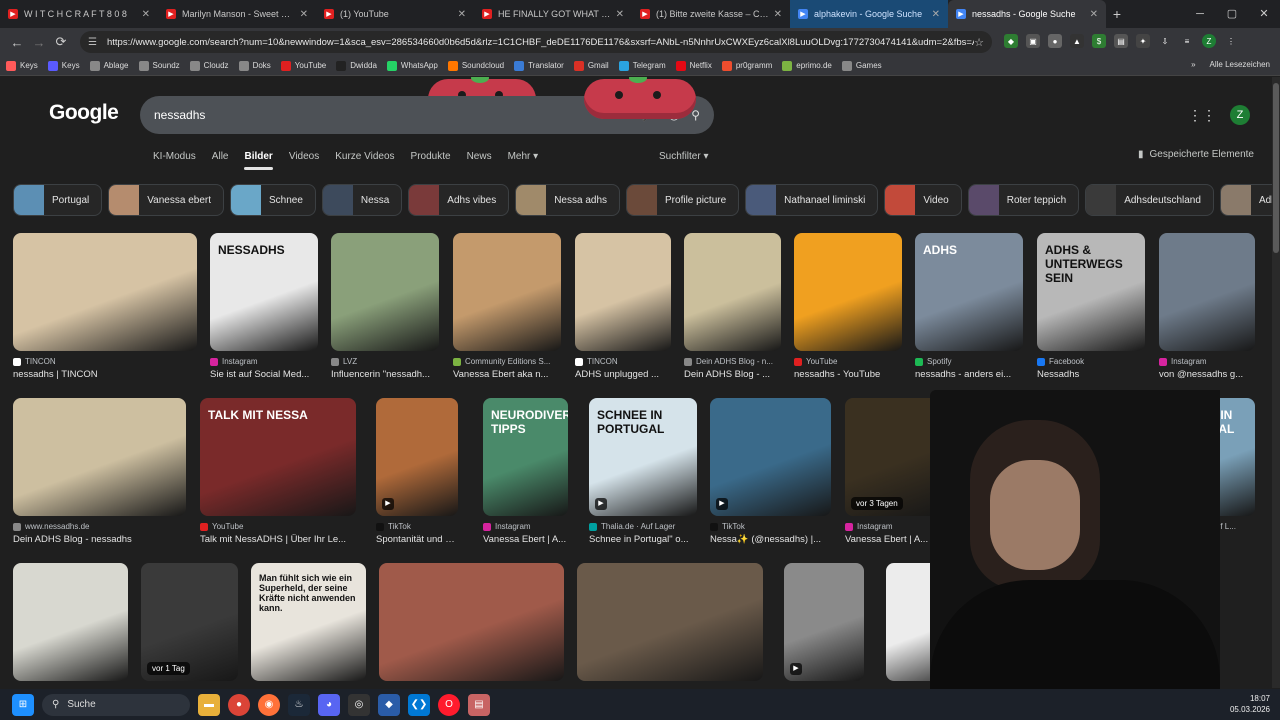  Describe the element at coordinates (1143, 41) in the screenshot. I see `puzzle-icon: ✦` at that location.